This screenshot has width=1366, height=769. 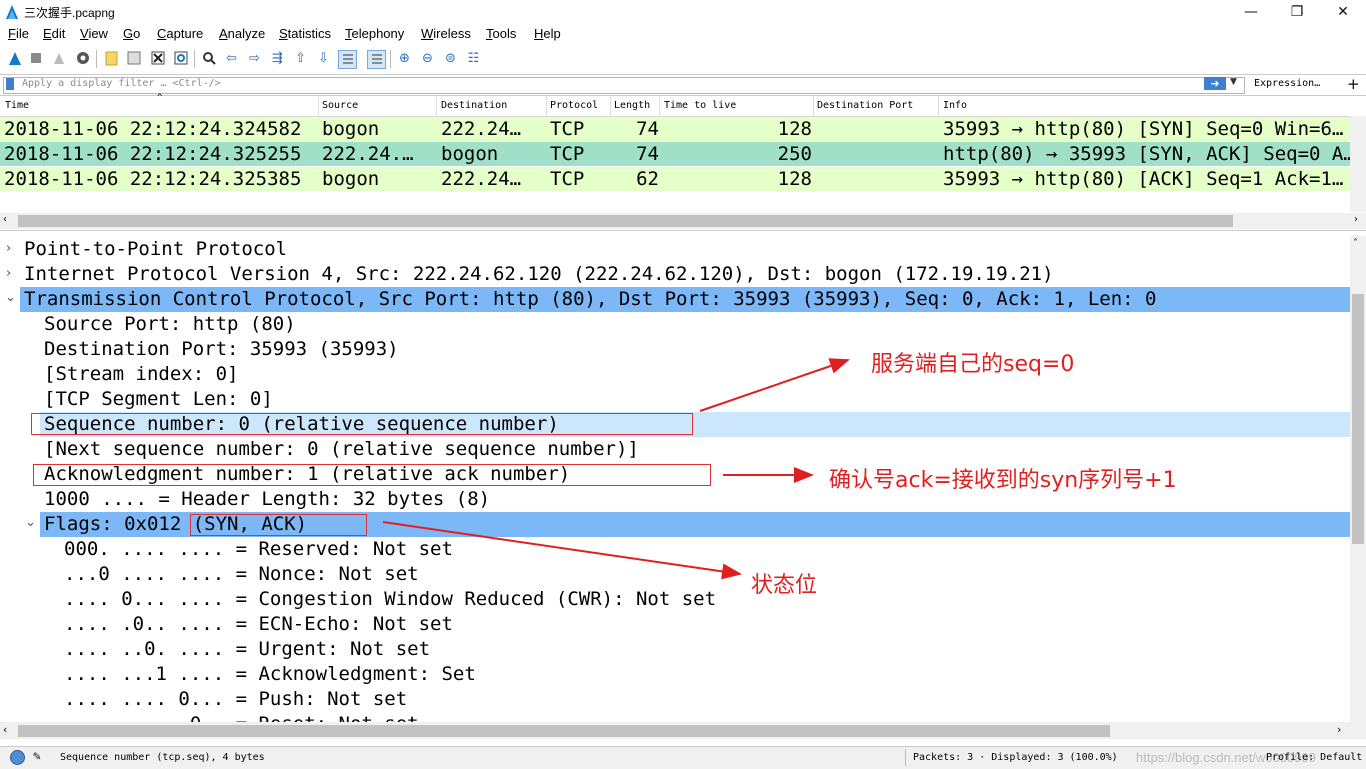 What do you see at coordinates (973, 364) in the screenshot?
I see `annotation-seq-note: 服务端自己的seq=0` at bounding box center [973, 364].